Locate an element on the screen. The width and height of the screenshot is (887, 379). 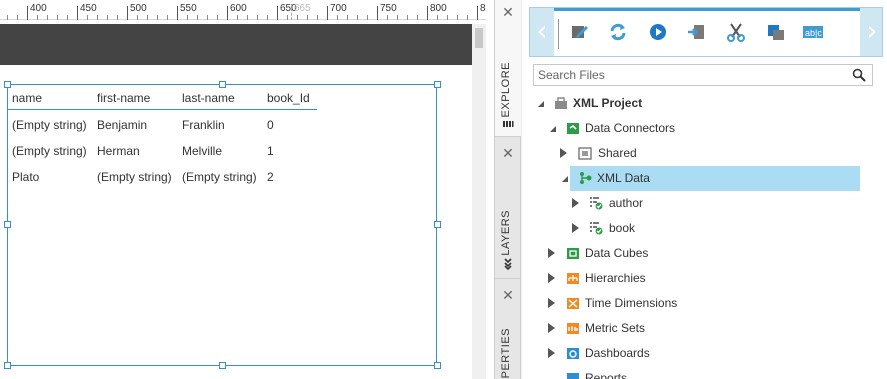
ruler-label: 500 is located at coordinates (138, 8).